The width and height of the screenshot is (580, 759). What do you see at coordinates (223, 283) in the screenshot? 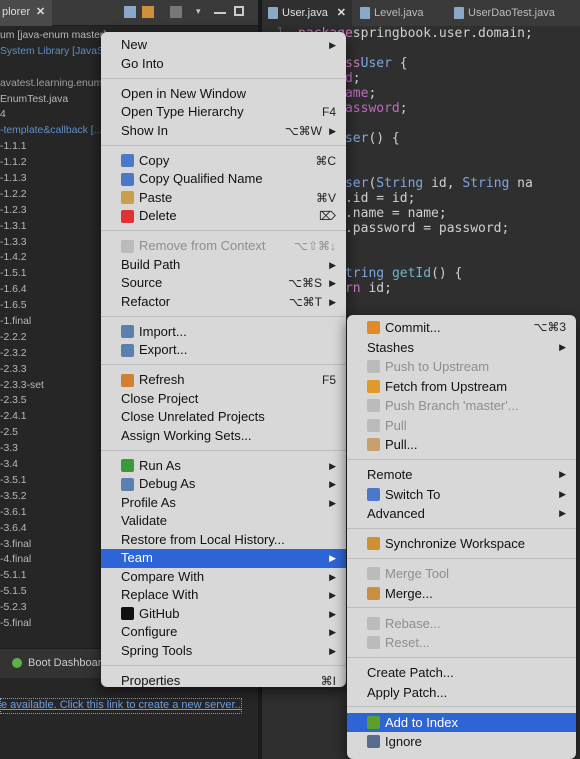
I see `menu-item-source: Source ⌥⌘S ▶` at bounding box center [223, 283].